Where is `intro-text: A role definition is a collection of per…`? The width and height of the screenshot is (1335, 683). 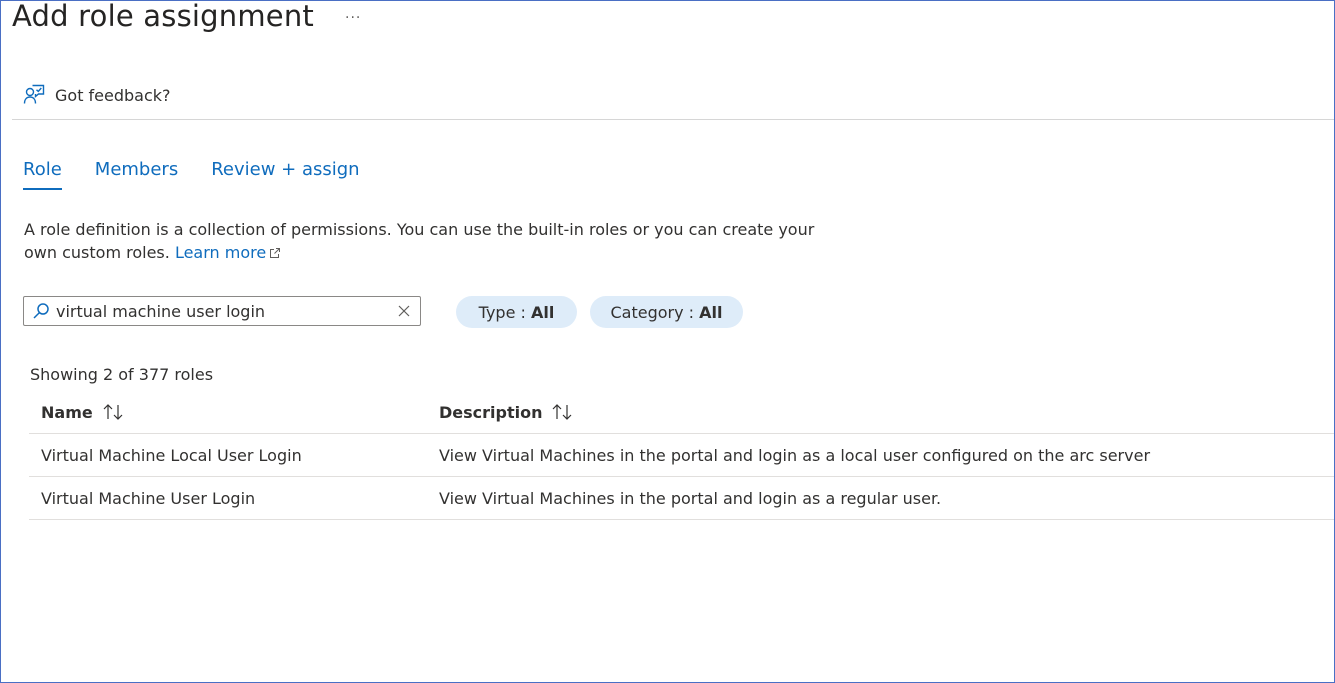
intro-text: A role definition is a collection of per… is located at coordinates (419, 241).